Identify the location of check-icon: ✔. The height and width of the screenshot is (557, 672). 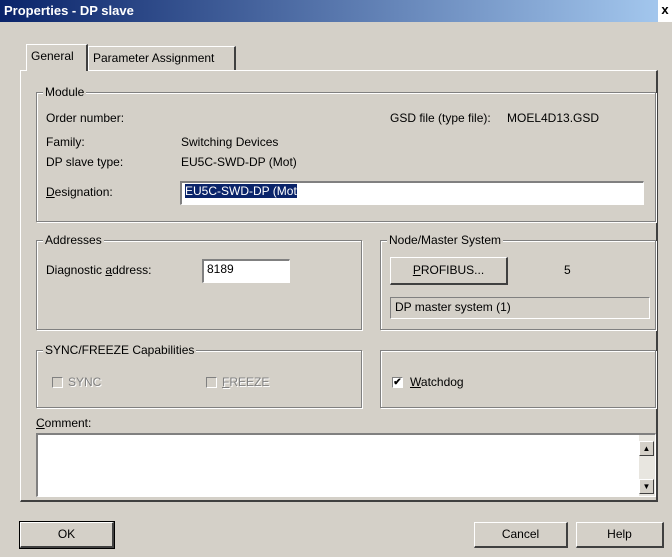
(397, 382).